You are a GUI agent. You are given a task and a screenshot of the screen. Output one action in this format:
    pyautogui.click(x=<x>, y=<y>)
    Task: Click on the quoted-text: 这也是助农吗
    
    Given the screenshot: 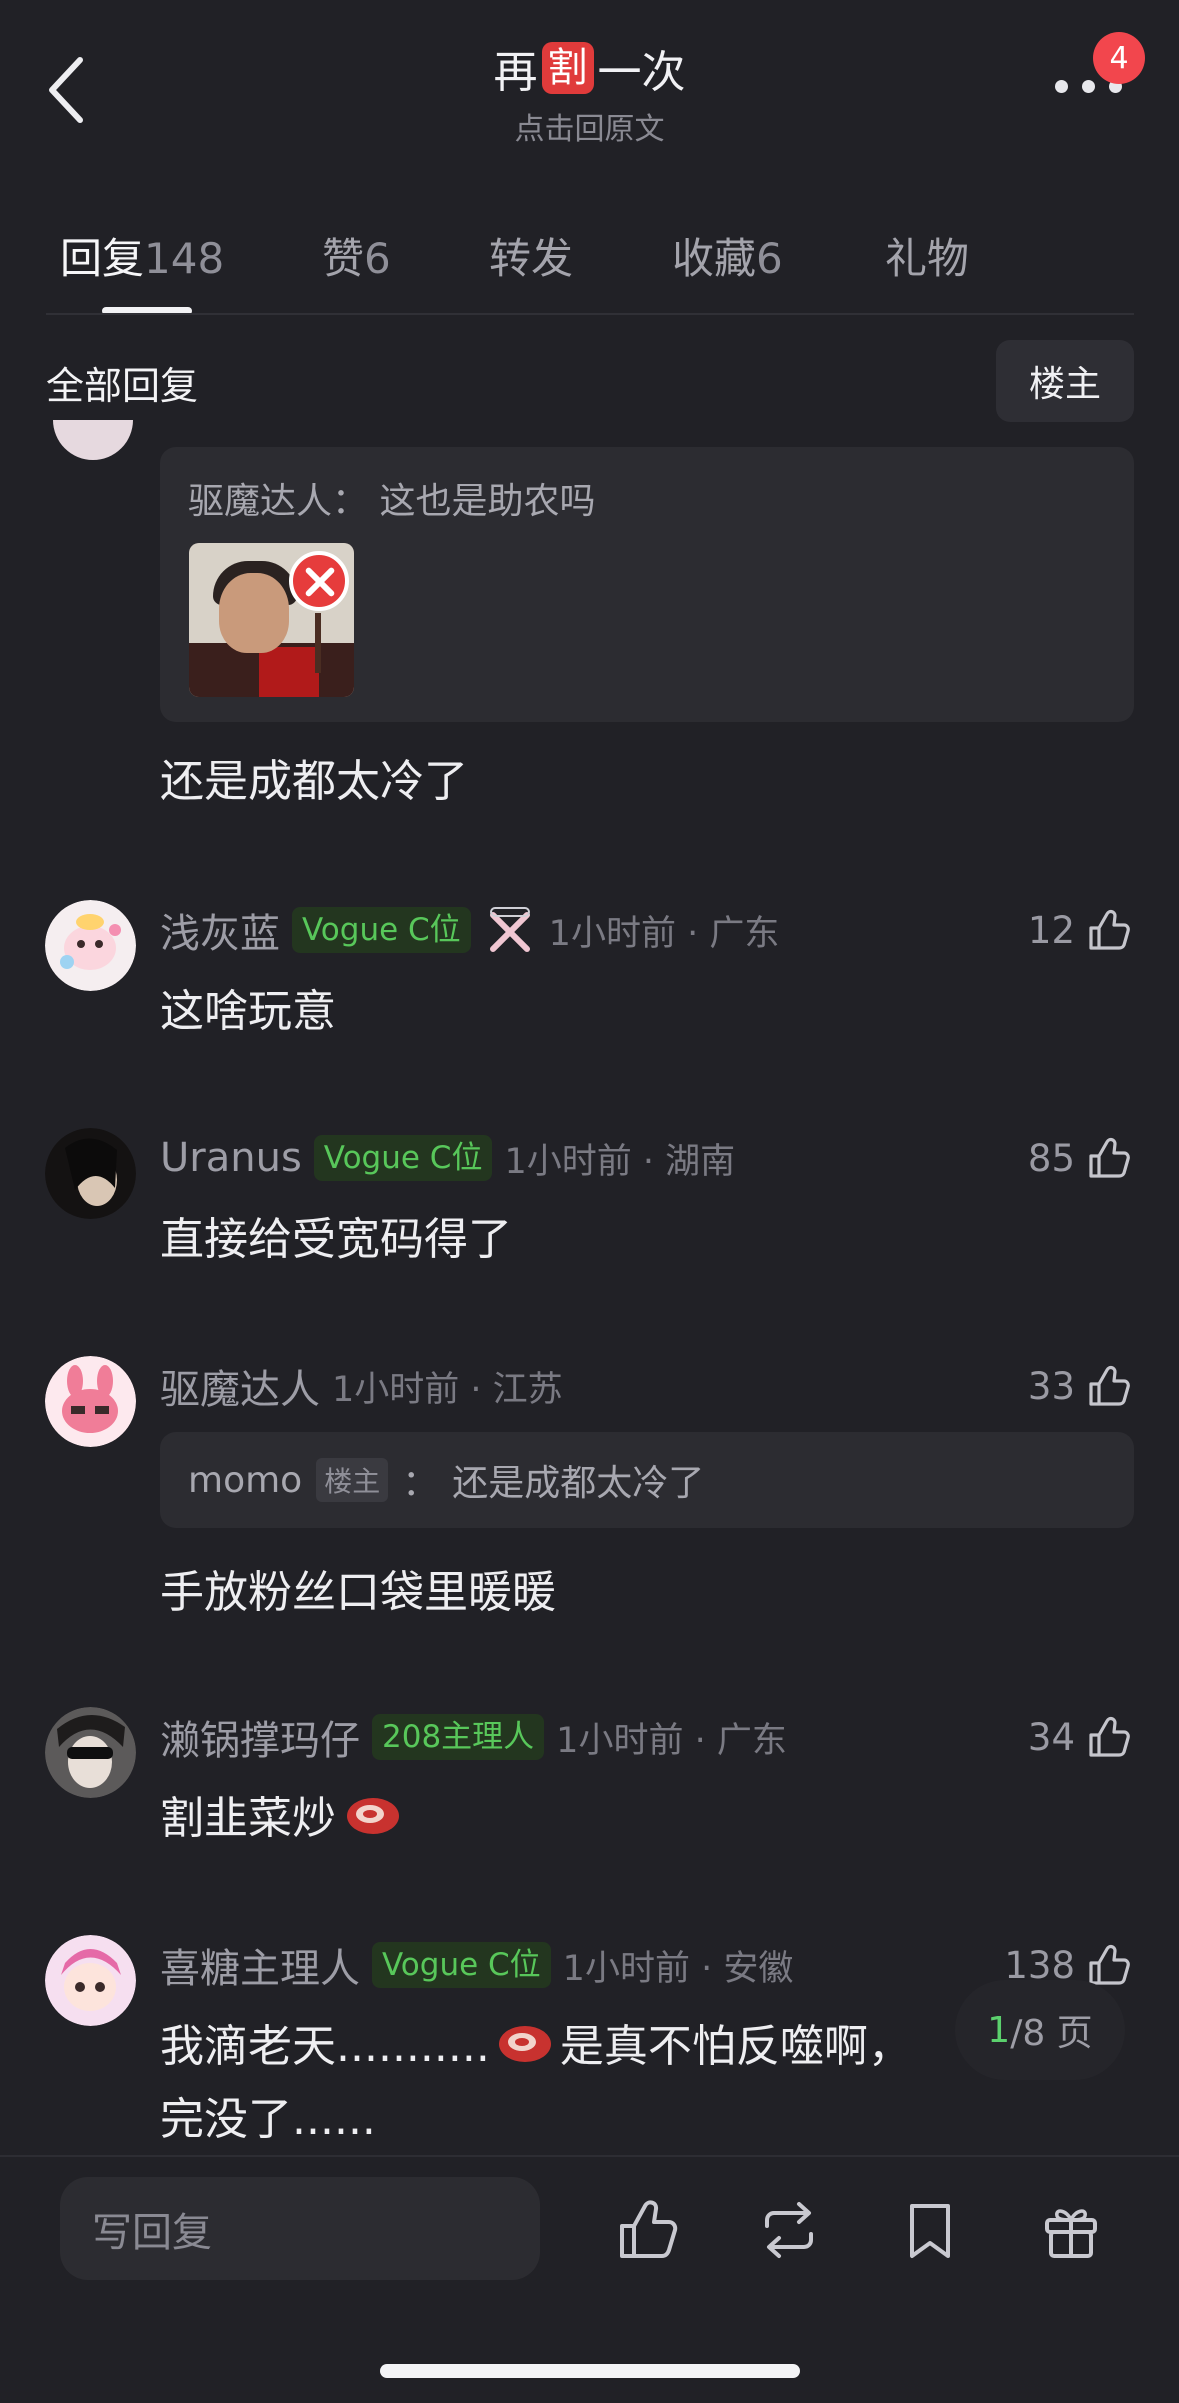 What is the action you would take?
    pyautogui.click(x=487, y=501)
    